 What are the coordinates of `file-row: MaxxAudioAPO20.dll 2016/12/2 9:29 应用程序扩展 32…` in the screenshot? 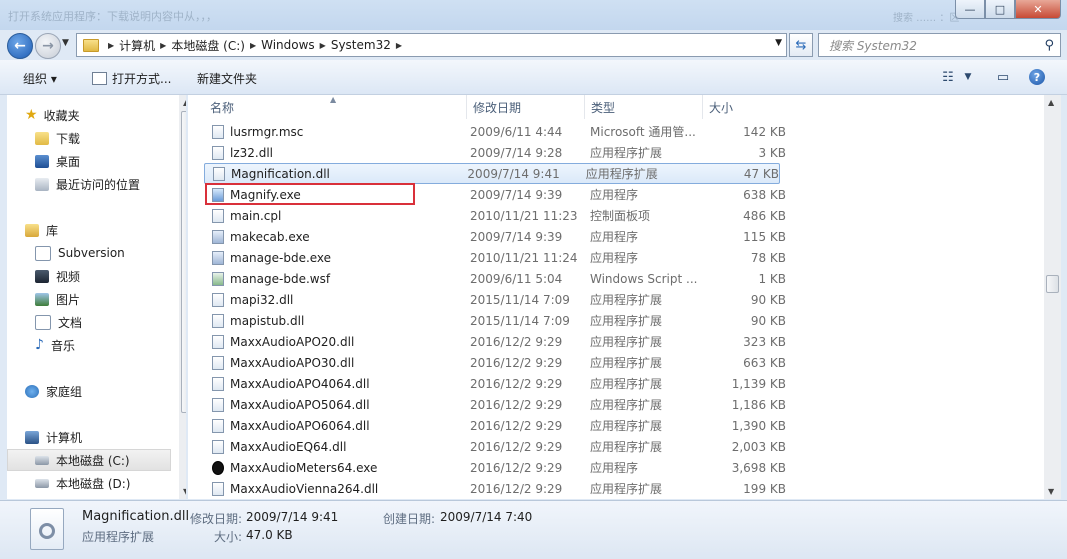 It's located at (495, 341).